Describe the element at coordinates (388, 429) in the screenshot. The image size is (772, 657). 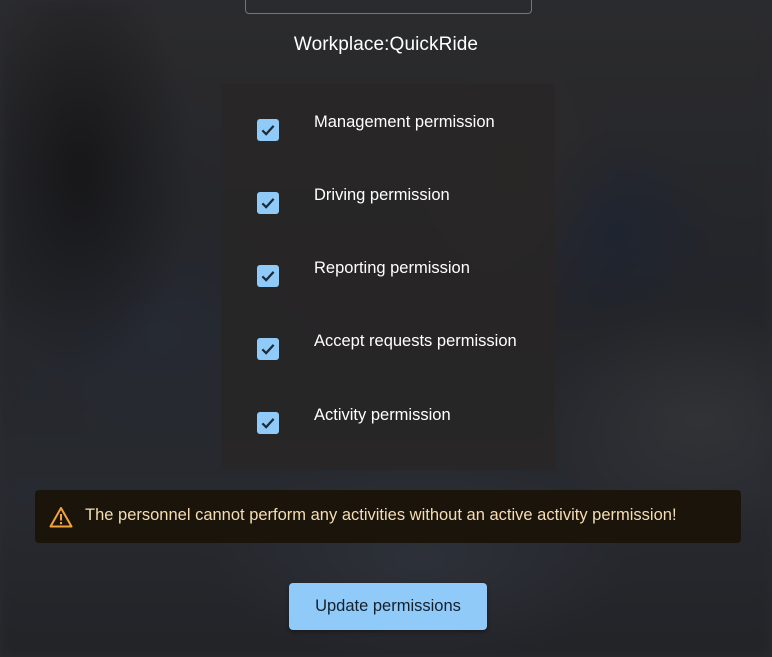
I see `permission-row-activity: Activity permission` at that location.